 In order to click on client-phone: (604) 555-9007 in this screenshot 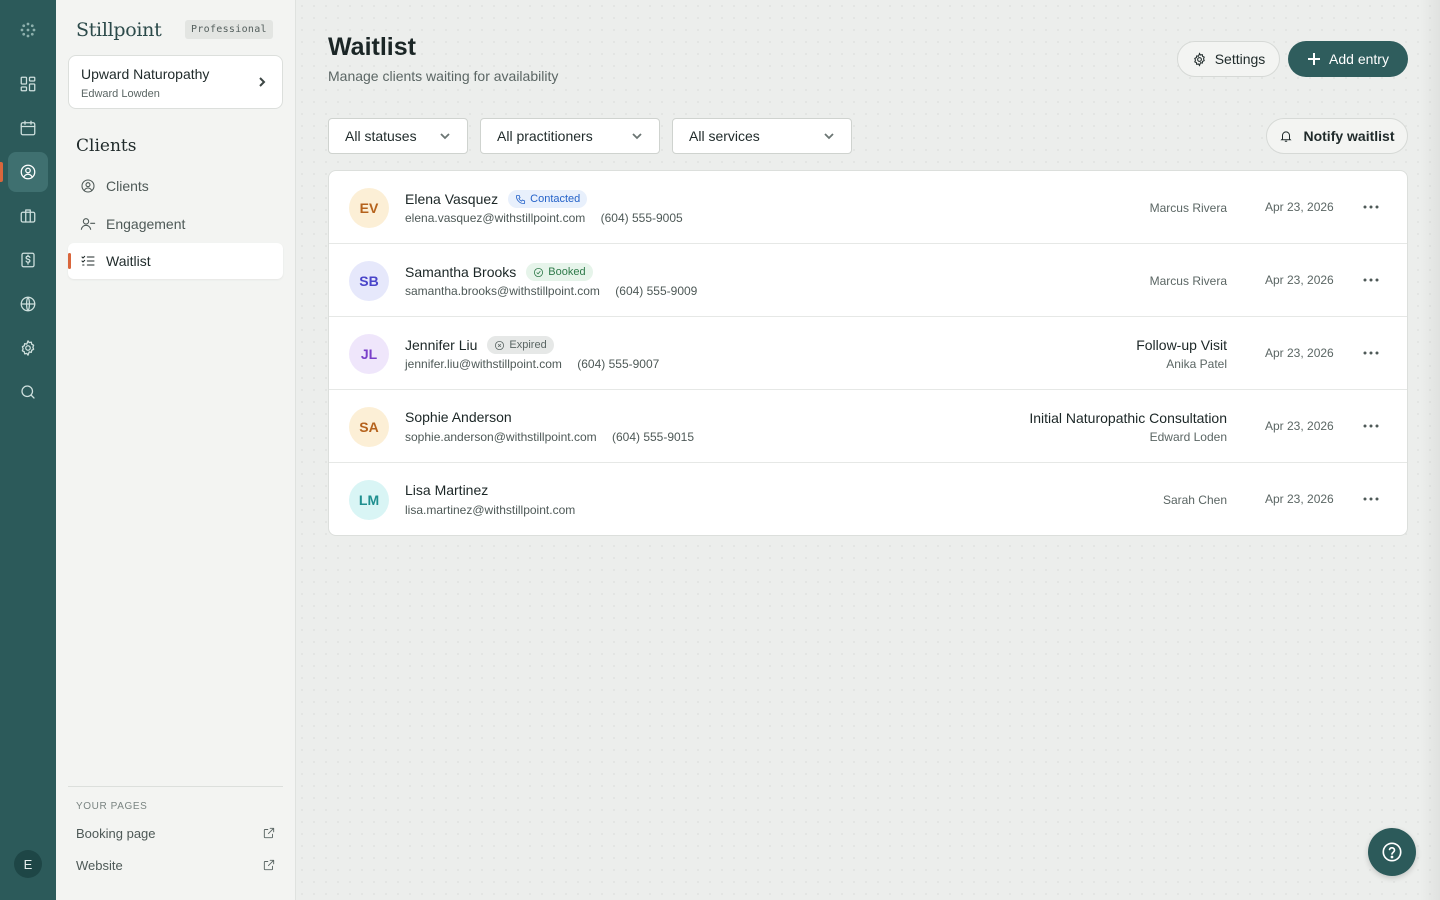, I will do `click(618, 364)`.